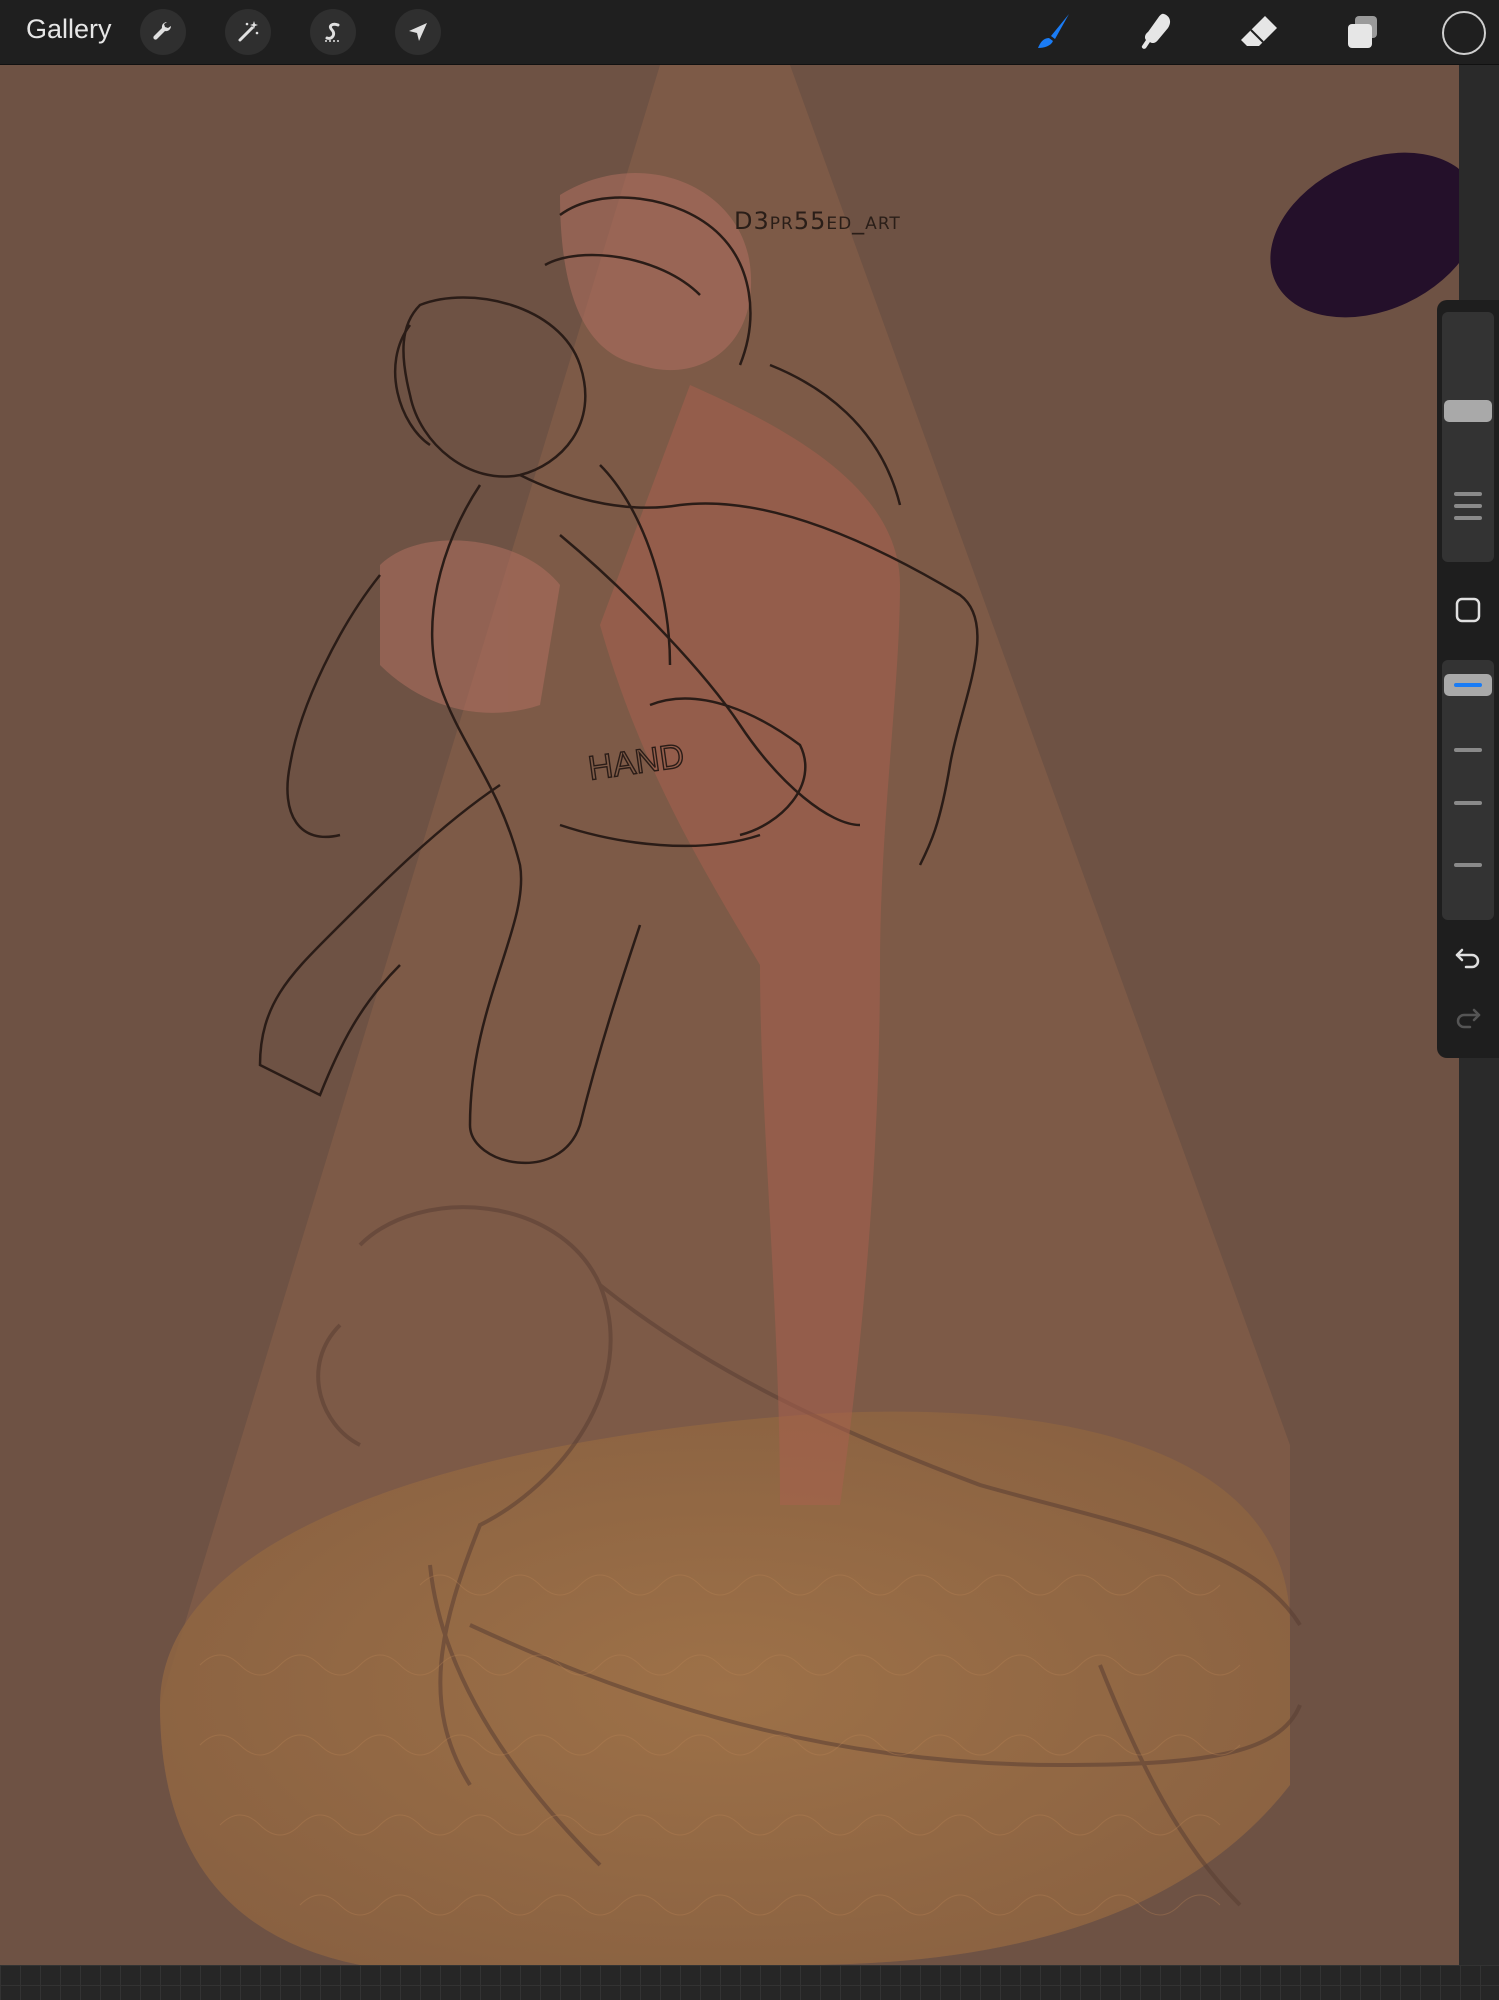 The width and height of the screenshot is (1499, 2000). What do you see at coordinates (1468, 790) in the screenshot?
I see `opacity-slider` at bounding box center [1468, 790].